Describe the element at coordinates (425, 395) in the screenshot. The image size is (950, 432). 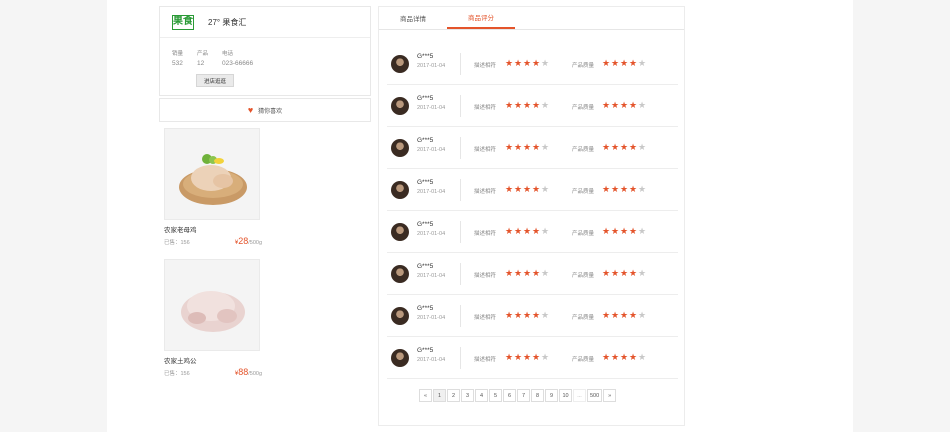
I see `page-prev-button: «` at that location.